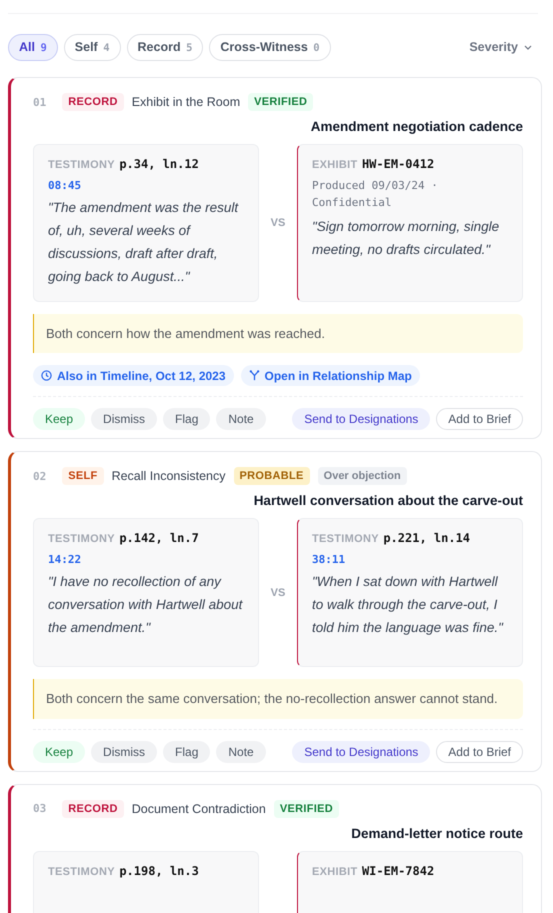 Image resolution: width=553 pixels, height=913 pixels. What do you see at coordinates (159, 871) in the screenshot?
I see `source-reference: p.198, ln.3` at bounding box center [159, 871].